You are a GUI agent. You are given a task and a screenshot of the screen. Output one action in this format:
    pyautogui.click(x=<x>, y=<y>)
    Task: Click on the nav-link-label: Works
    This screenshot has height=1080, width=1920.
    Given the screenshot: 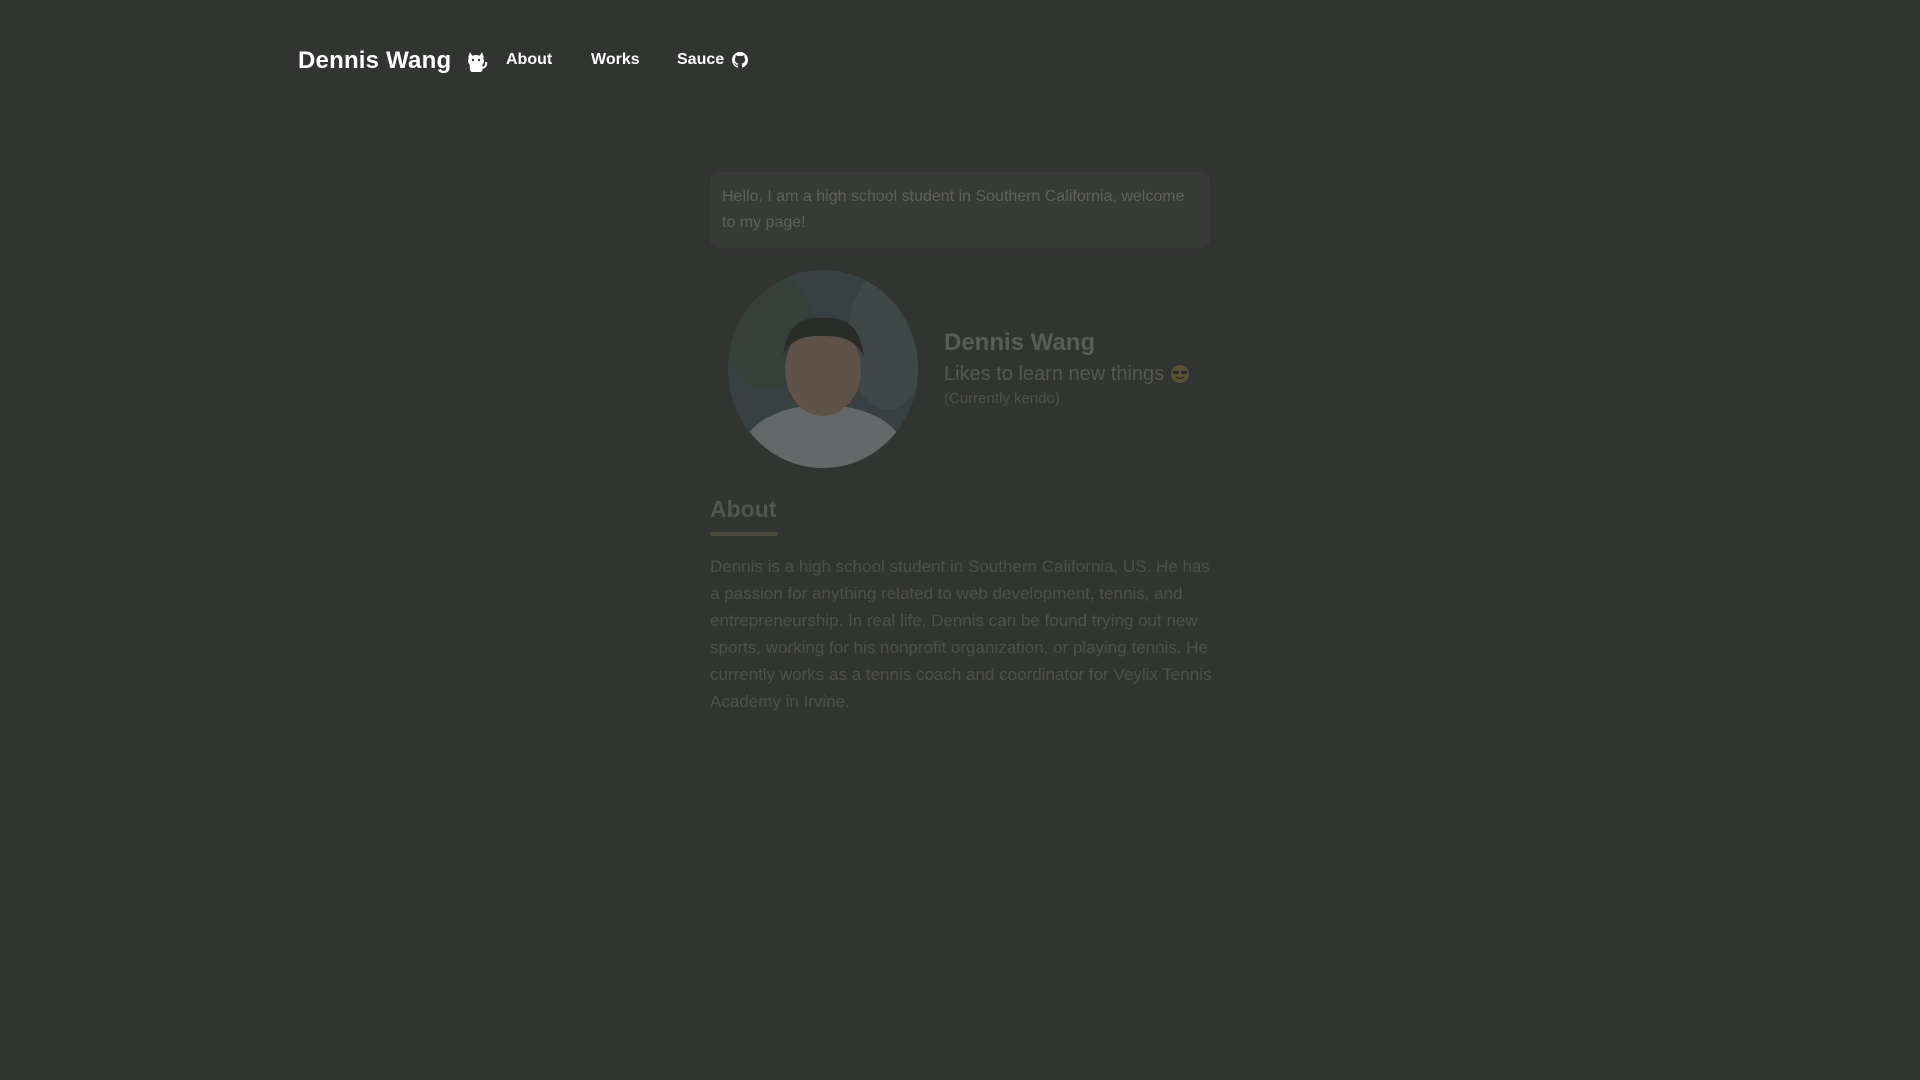 What is the action you would take?
    pyautogui.click(x=615, y=59)
    